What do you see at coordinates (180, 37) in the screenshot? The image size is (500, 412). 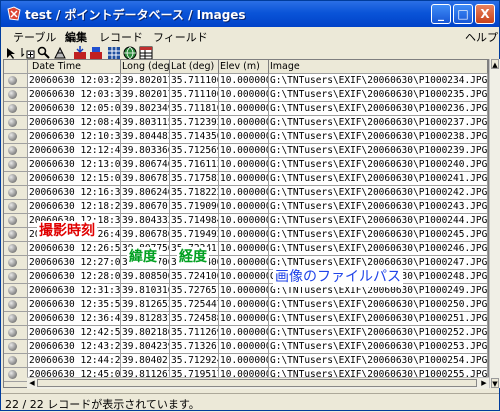 I see `menu-field: フィールド` at bounding box center [180, 37].